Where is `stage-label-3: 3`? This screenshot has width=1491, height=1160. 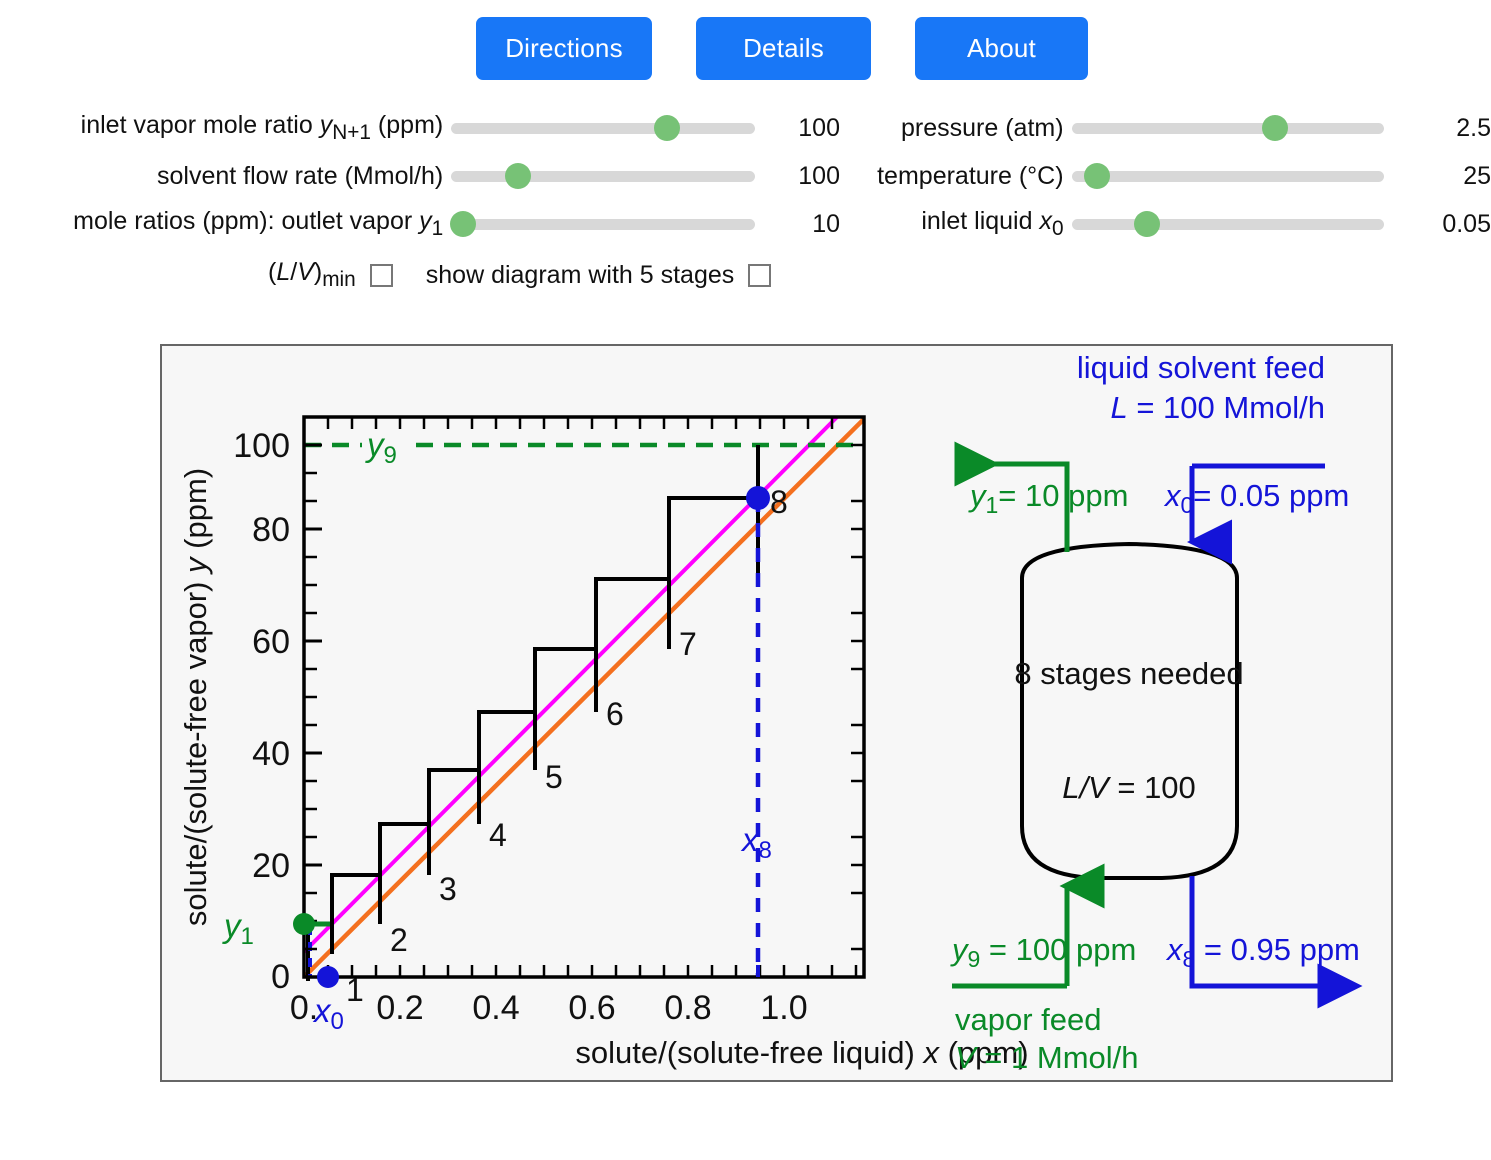
stage-label-3: 3 is located at coordinates (448, 889).